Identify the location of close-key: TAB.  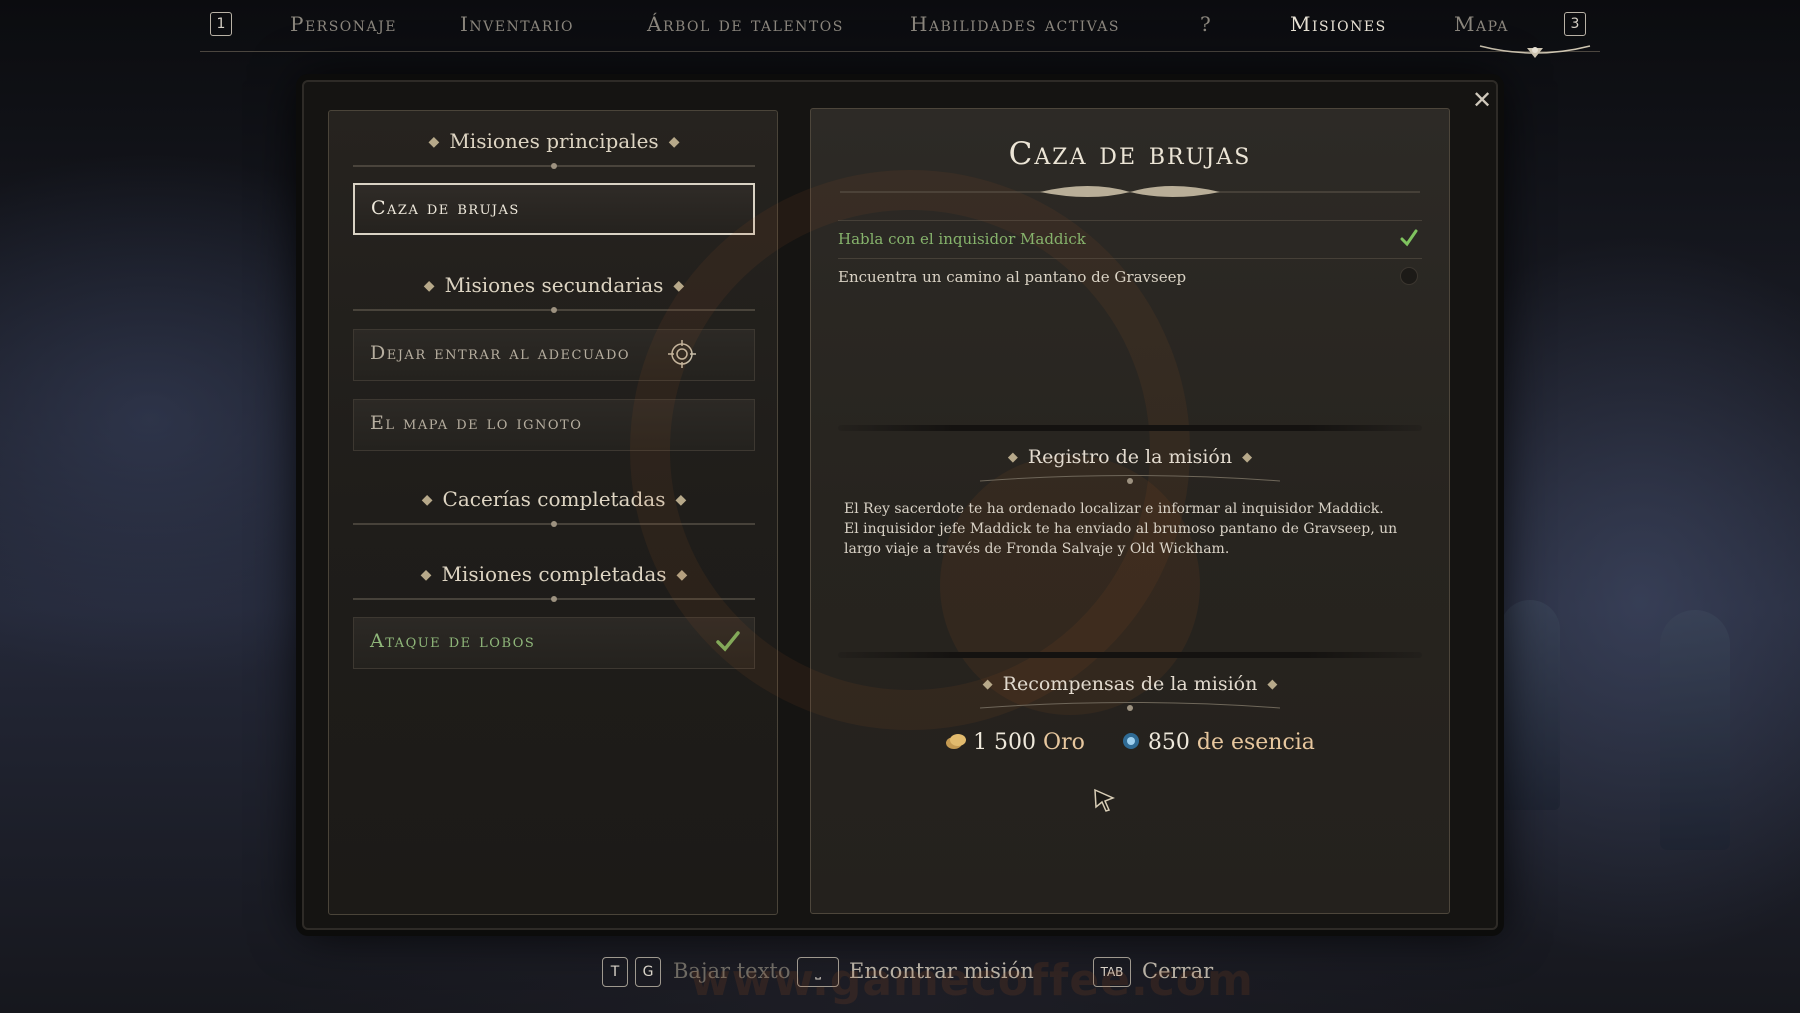
(1112, 972).